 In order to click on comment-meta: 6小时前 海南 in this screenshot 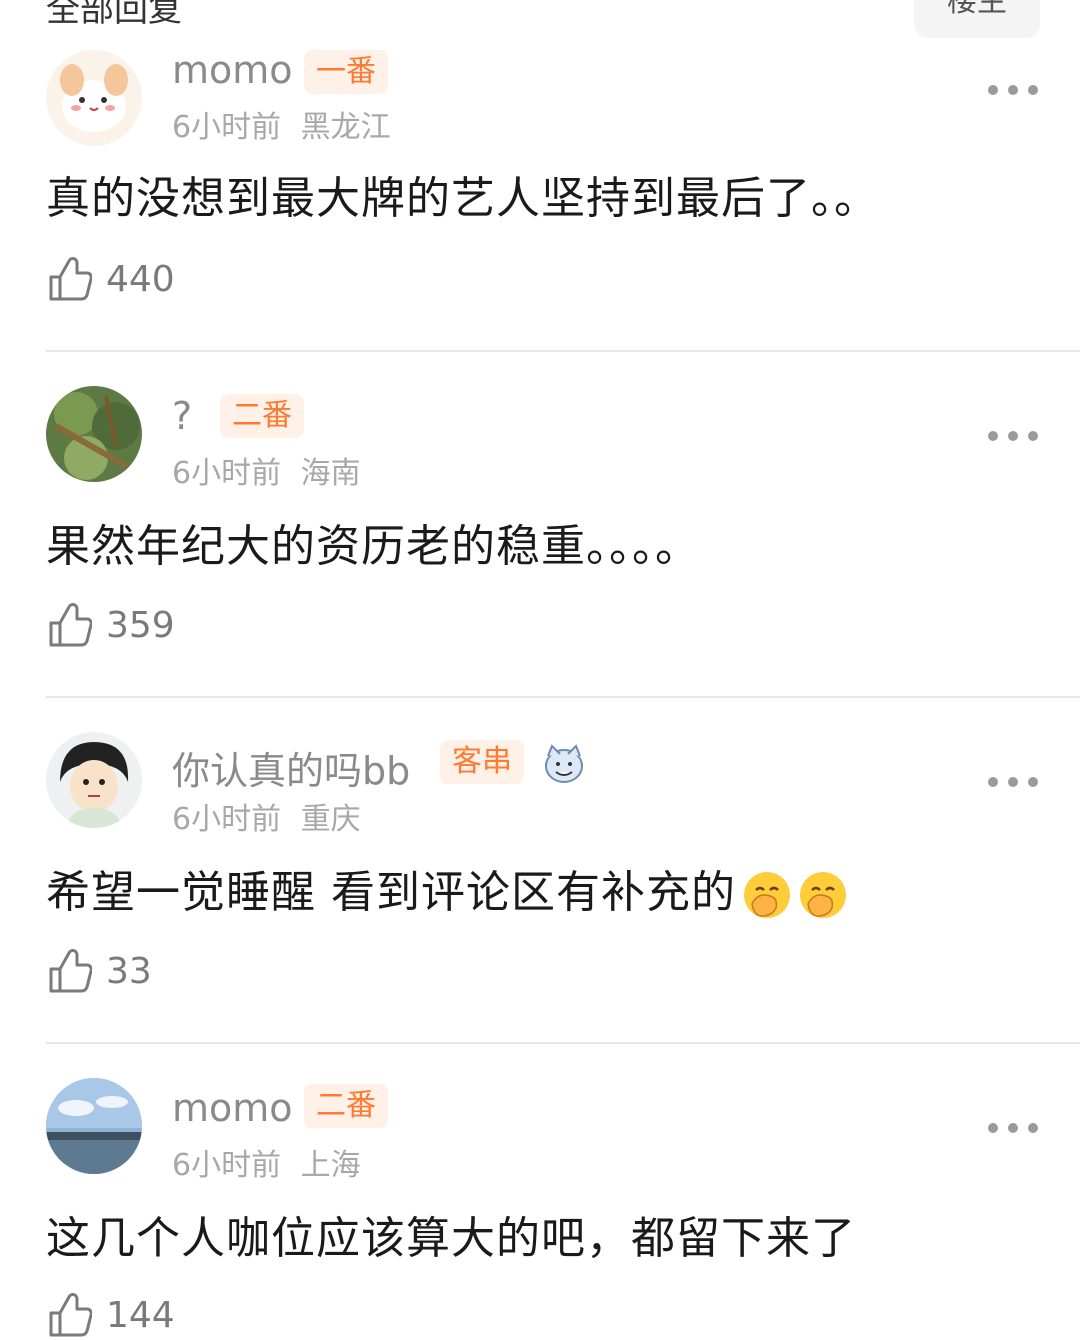, I will do `click(266, 470)`.